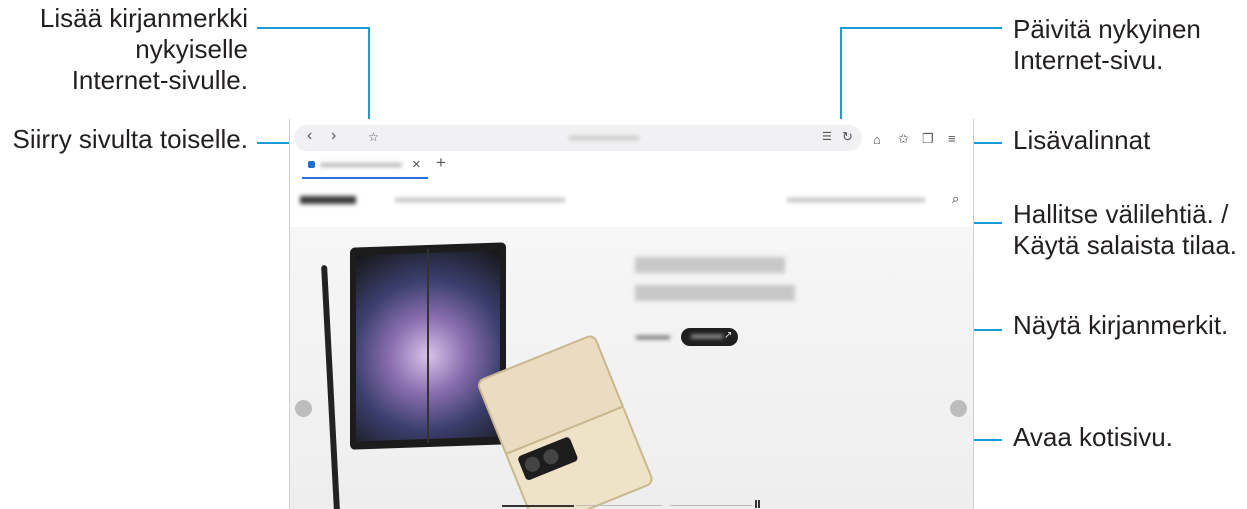 This screenshot has height=509, width=1247. I want to click on star-icon: ✩, so click(903, 139).